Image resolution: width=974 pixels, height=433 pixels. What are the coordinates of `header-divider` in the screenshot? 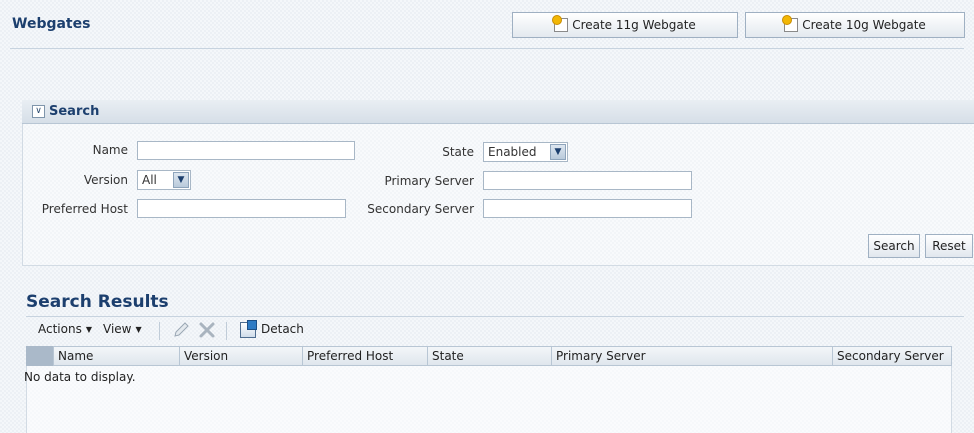 It's located at (487, 48).